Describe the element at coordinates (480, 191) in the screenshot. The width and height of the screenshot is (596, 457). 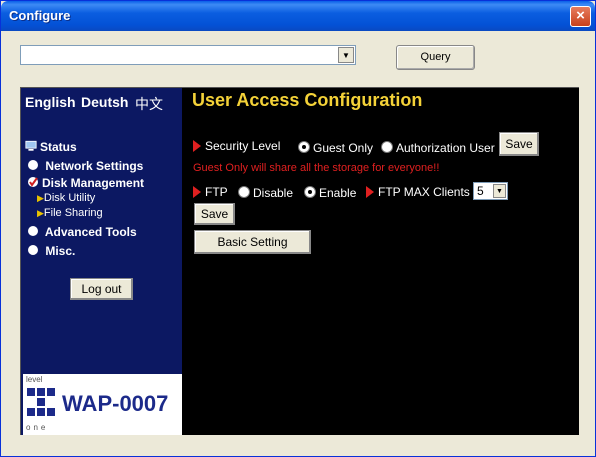
I see `ftp-max-clients-value: 5` at that location.